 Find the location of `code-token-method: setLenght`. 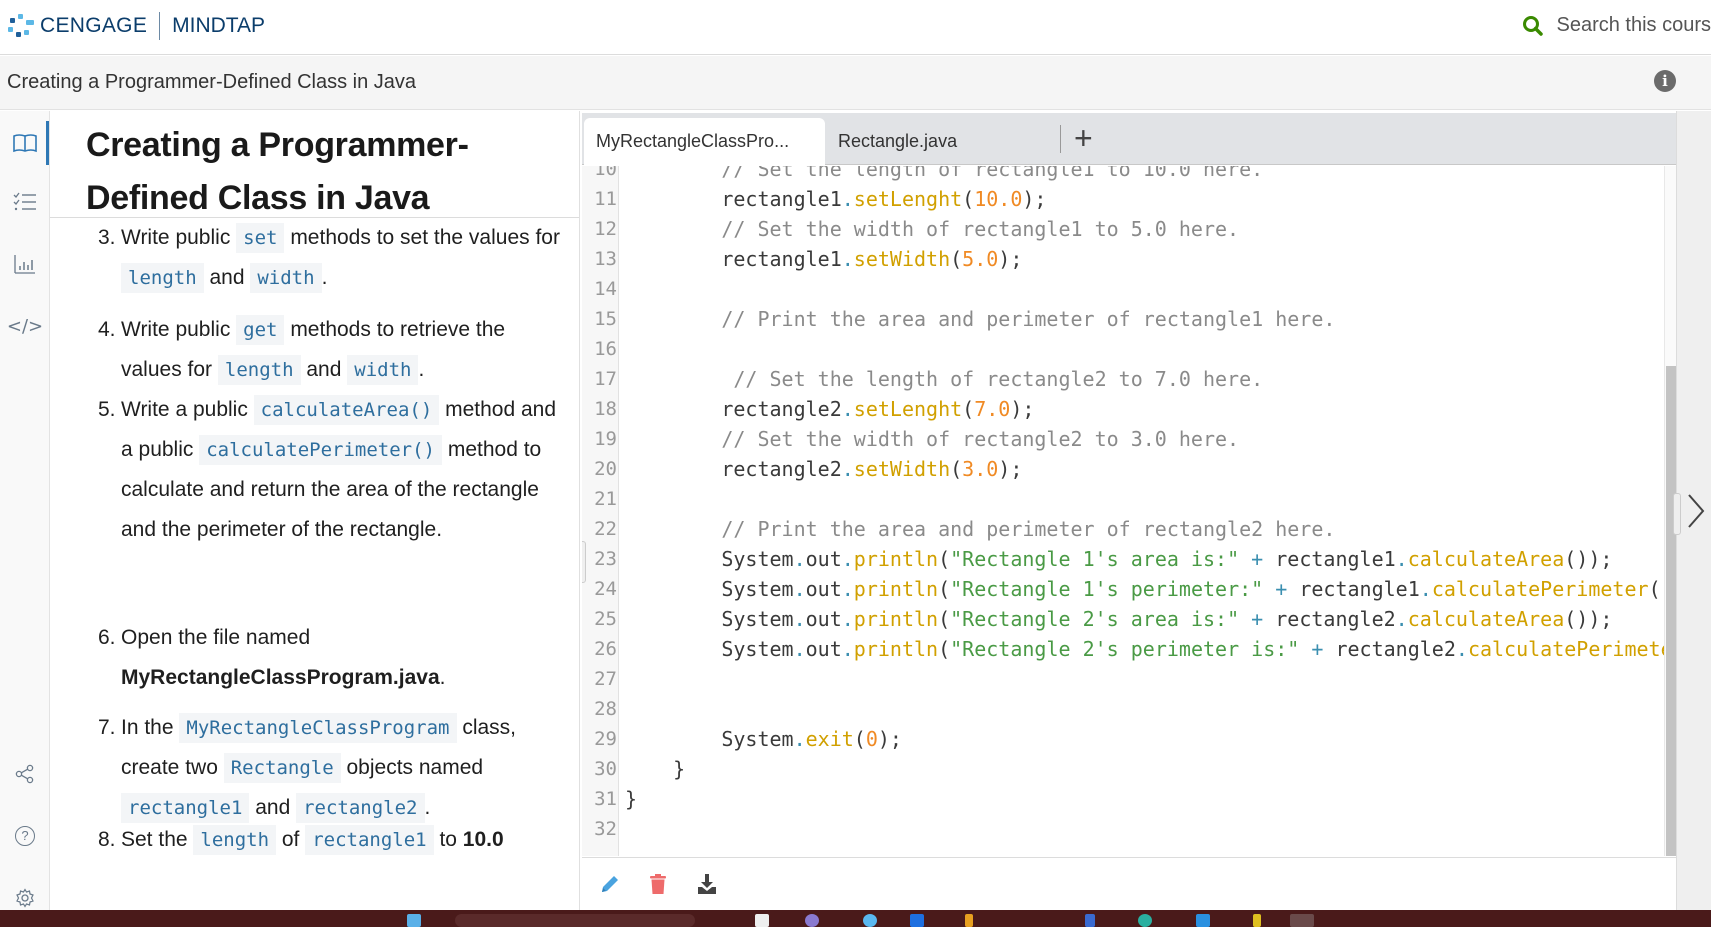

code-token-method: setLenght is located at coordinates (908, 409).